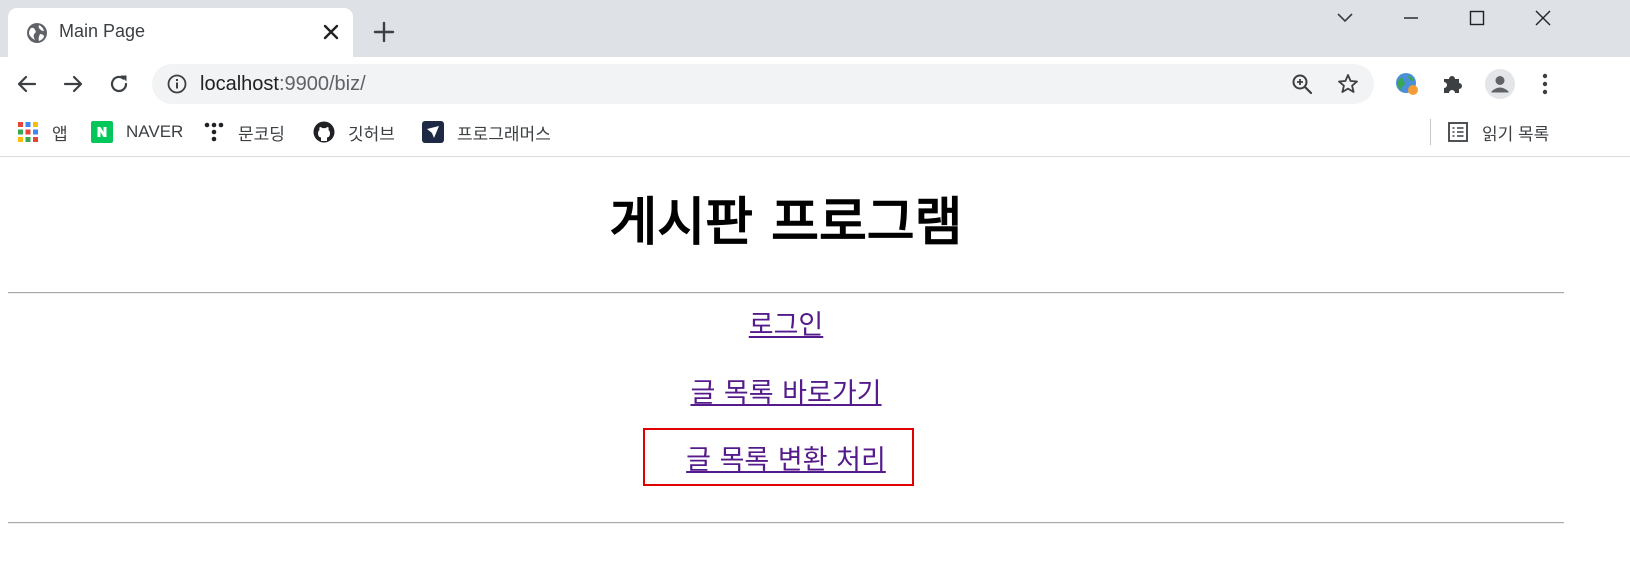  Describe the element at coordinates (322, 84) in the screenshot. I see `url-path: :9900/biz/` at that location.